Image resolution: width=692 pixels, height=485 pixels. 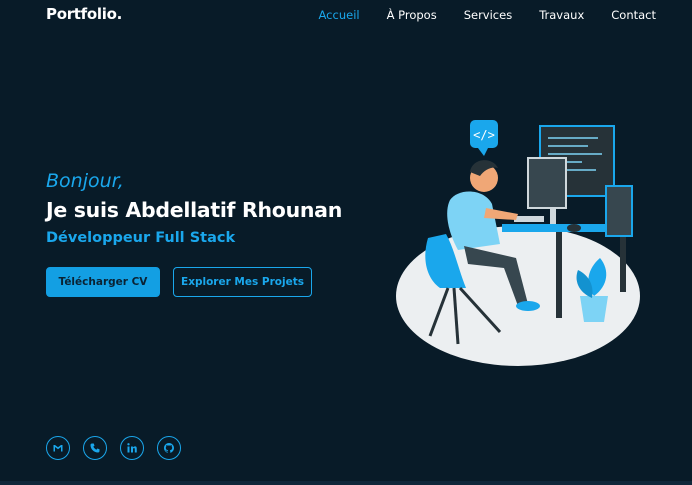 What do you see at coordinates (346, 483) in the screenshot?
I see `footer-divider` at bounding box center [346, 483].